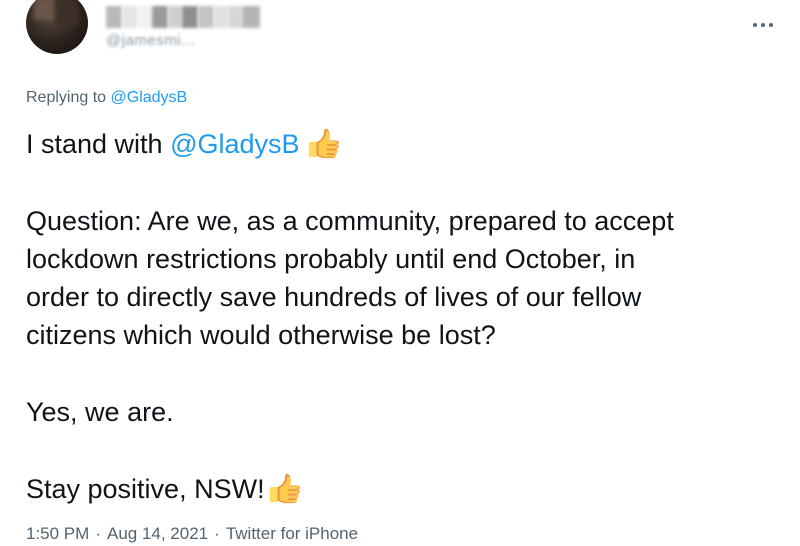  Describe the element at coordinates (292, 533) in the screenshot. I see `tweet-source-link: Twitter for iPhone` at that location.